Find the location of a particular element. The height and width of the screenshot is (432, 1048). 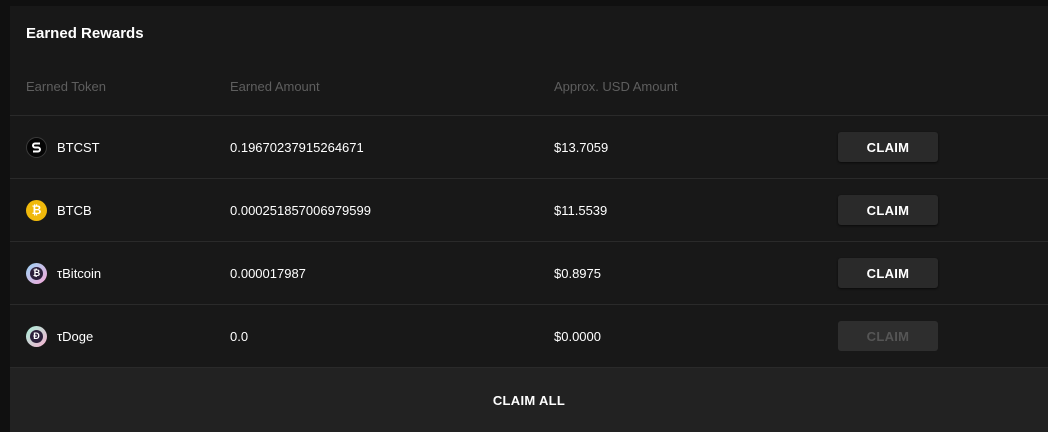

header-usd-amount: Approx. USD Amount is located at coordinates (616, 86).